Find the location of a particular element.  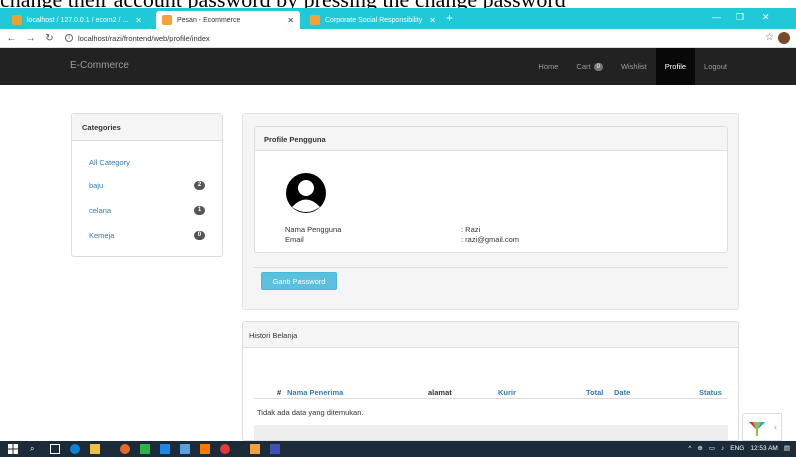

tab-csr: Corporate Social Responsibility ✕ is located at coordinates (373, 20).